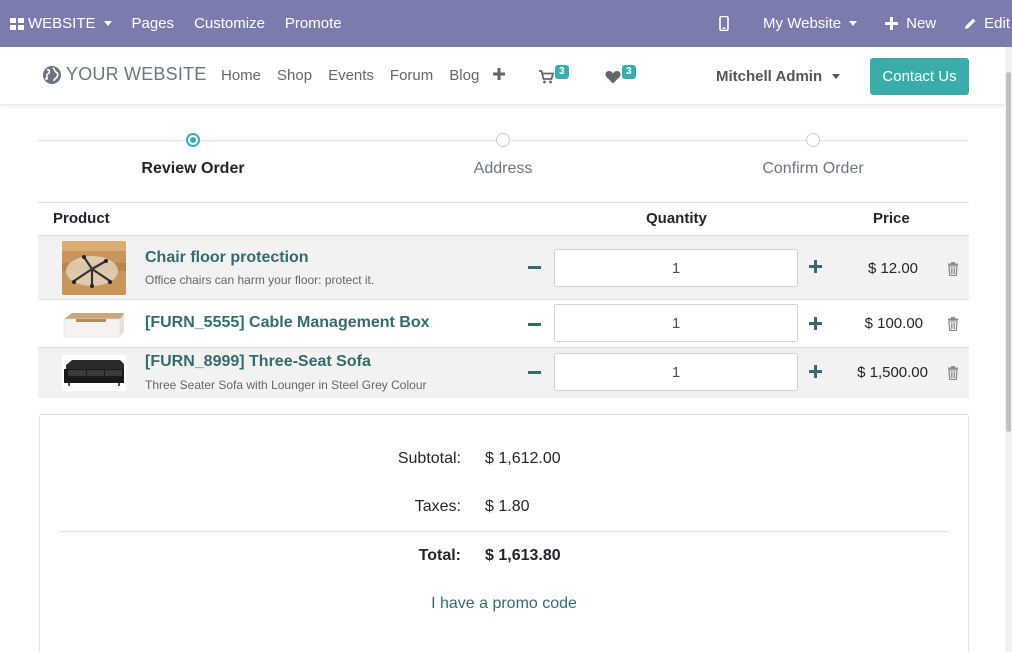 This screenshot has width=1012, height=652. Describe the element at coordinates (153, 23) in the screenshot. I see `pages-menu: Pages` at that location.